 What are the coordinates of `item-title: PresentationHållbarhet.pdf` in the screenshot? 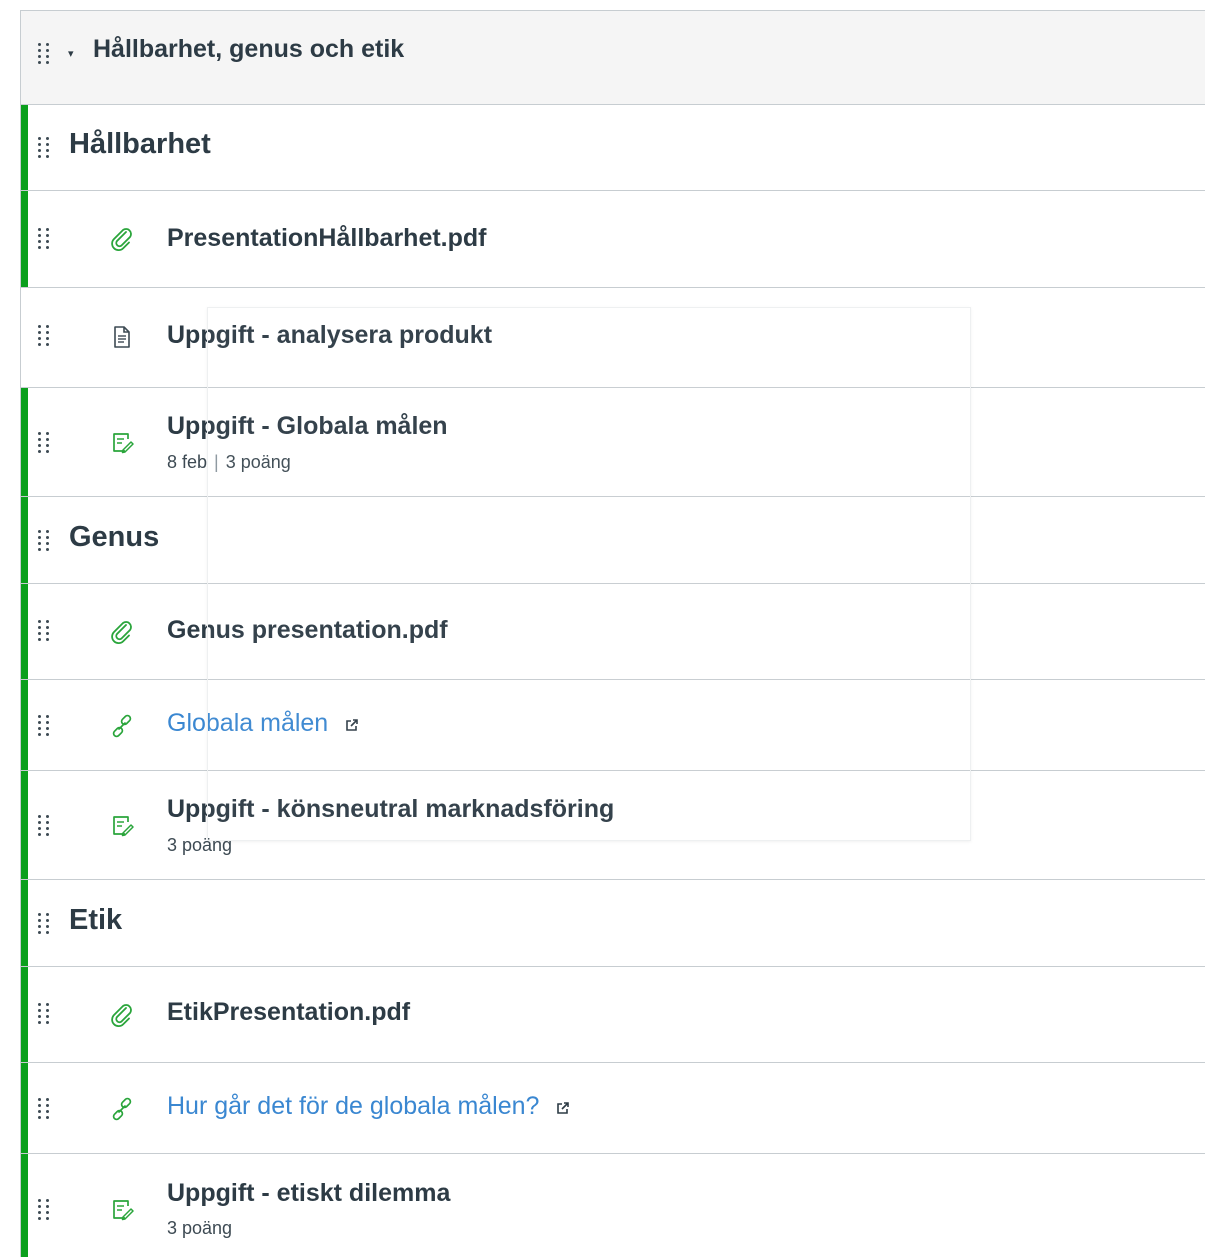 It's located at (327, 238).